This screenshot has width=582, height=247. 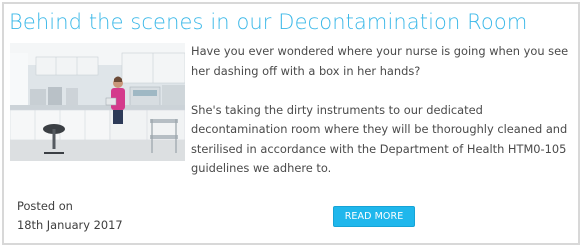 I want to click on article-image, so click(x=97, y=102).